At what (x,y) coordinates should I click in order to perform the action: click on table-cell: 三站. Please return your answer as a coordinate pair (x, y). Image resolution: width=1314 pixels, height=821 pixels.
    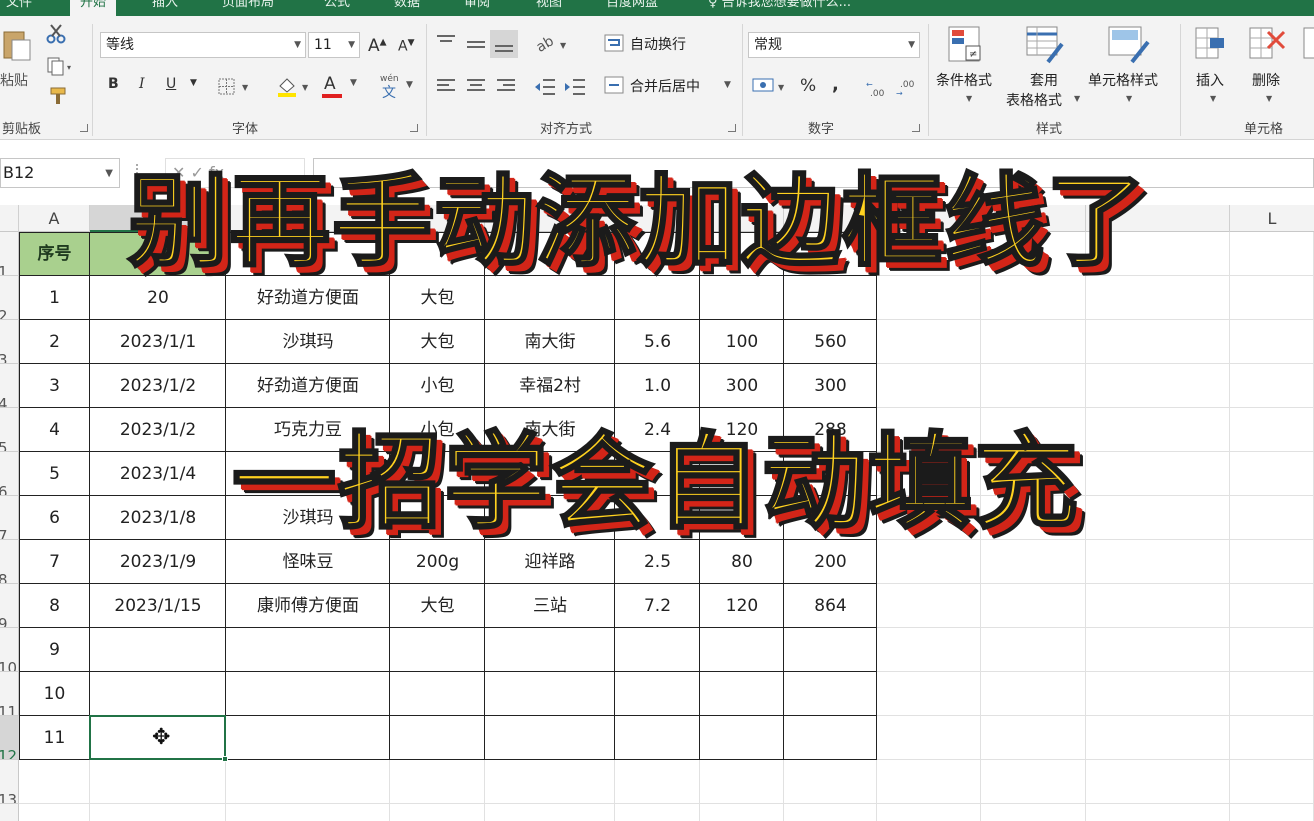
    Looking at the image, I should click on (550, 606).